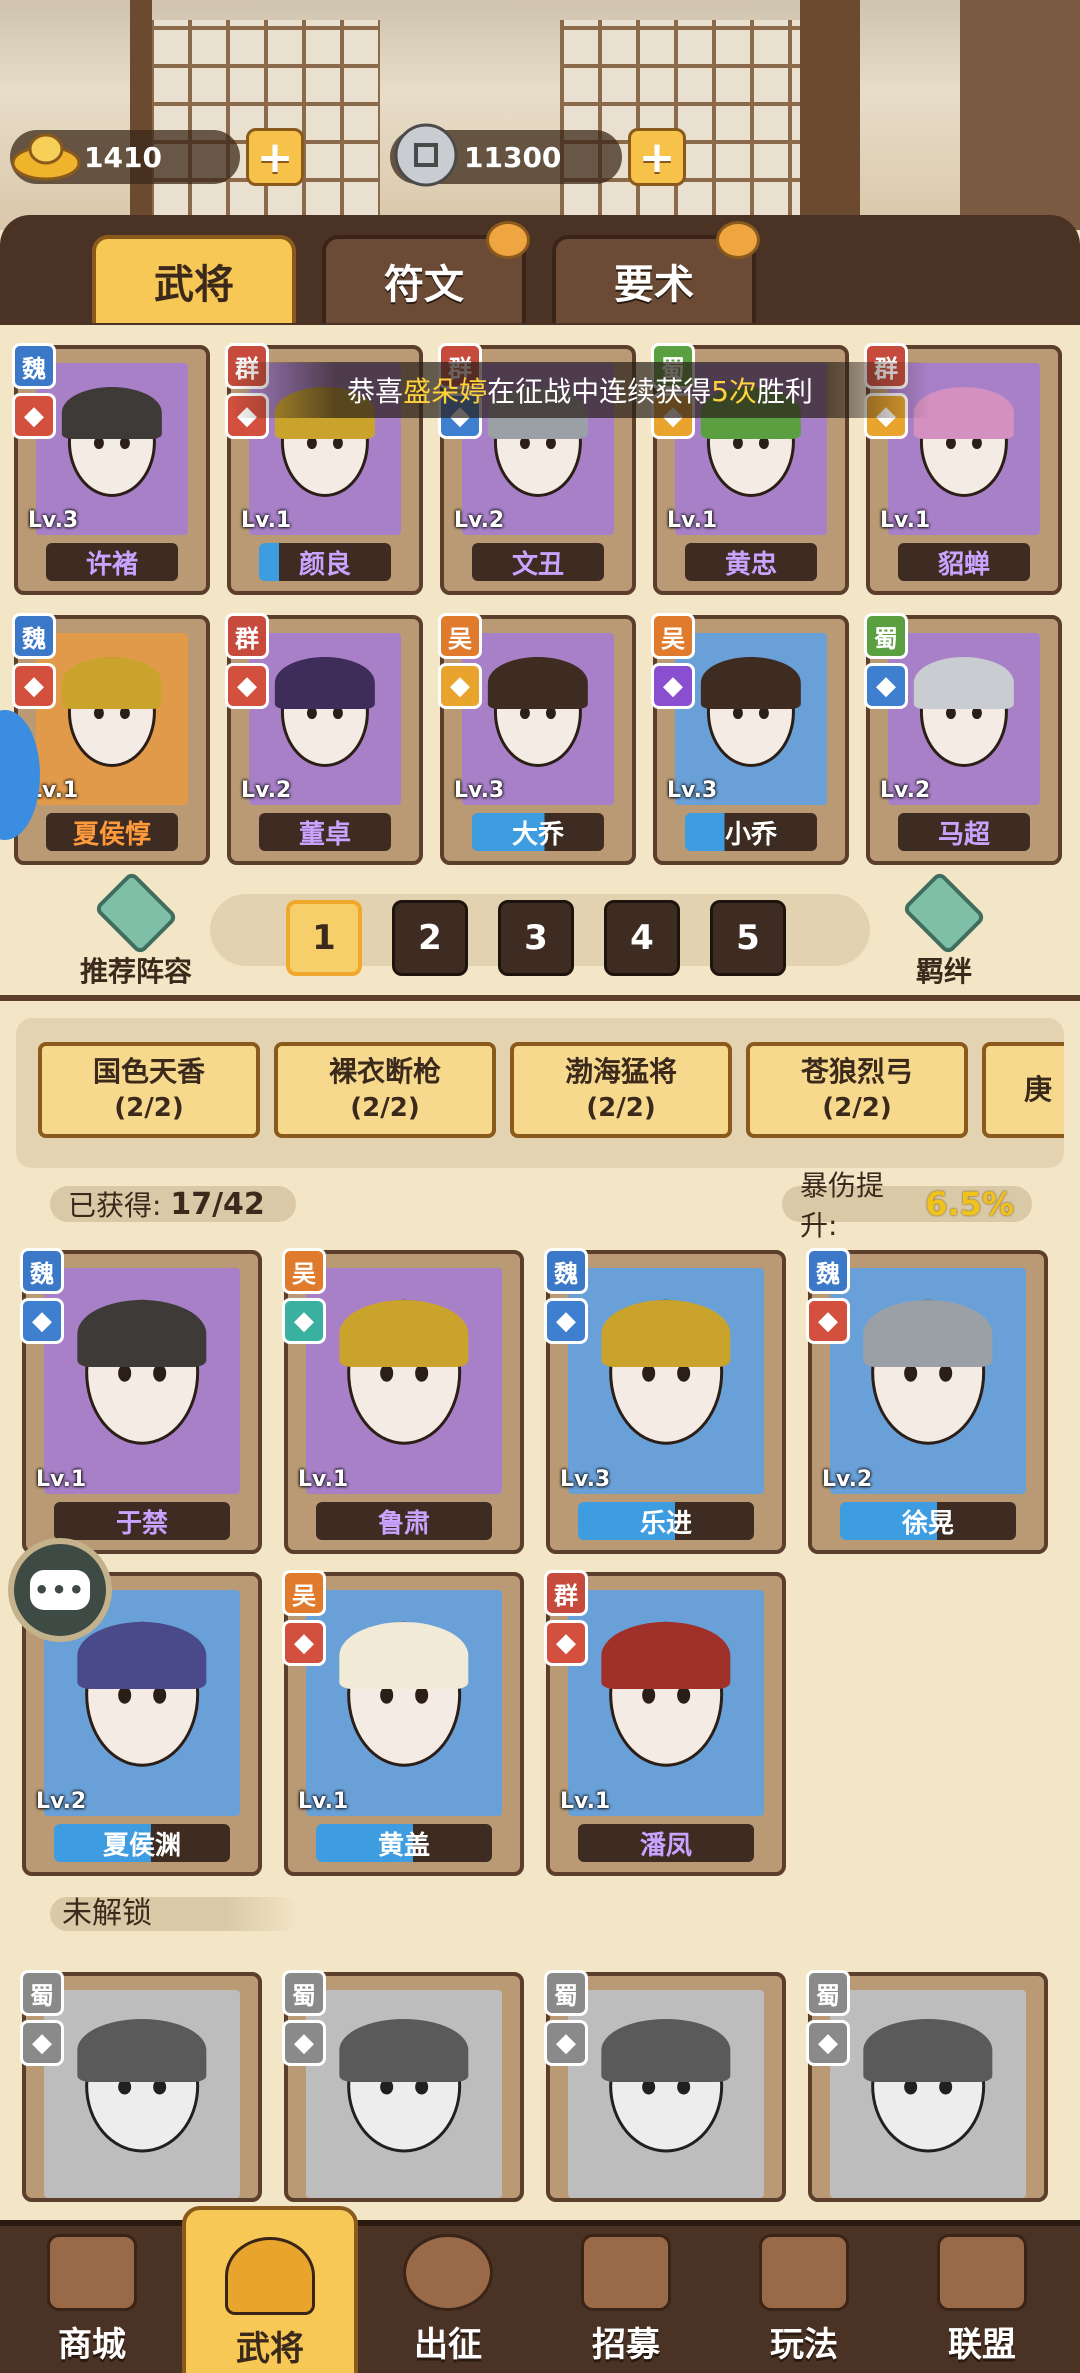  I want to click on hero-card: 魏 ◆ Lv.3 乐进, so click(665, 1401).